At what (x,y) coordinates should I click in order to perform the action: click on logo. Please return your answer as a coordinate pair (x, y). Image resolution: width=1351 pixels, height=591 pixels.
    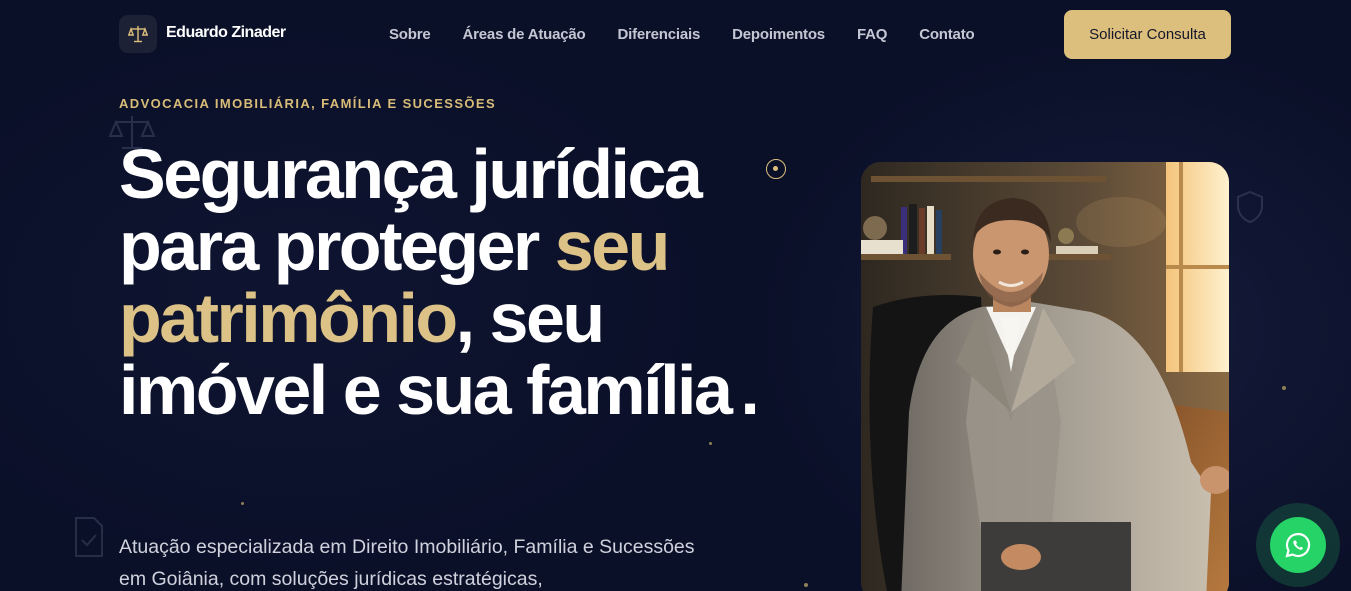
    Looking at the image, I should click on (138, 34).